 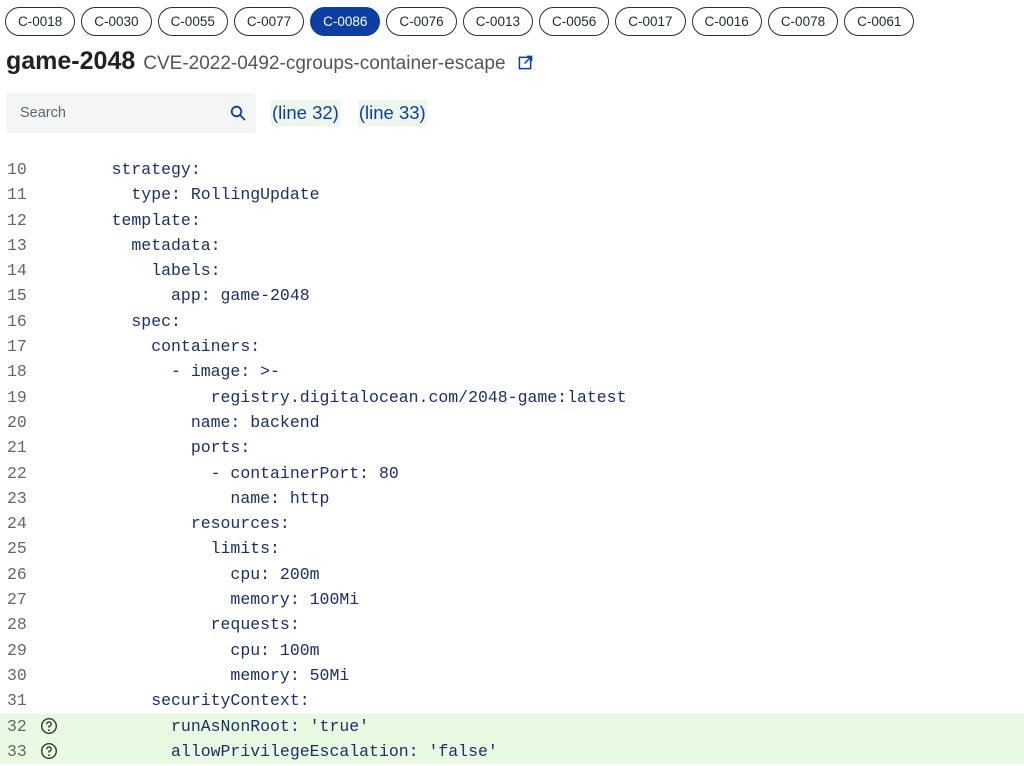 What do you see at coordinates (512, 169) in the screenshot?
I see `code-line: 10 strategy:` at bounding box center [512, 169].